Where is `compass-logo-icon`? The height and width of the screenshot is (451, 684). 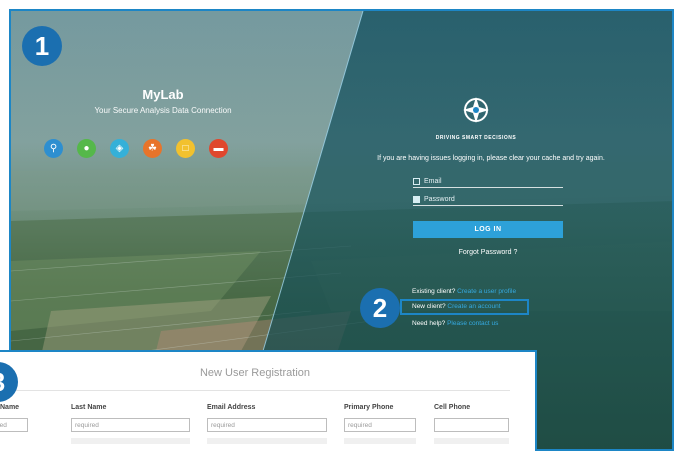 compass-logo-icon is located at coordinates (476, 110).